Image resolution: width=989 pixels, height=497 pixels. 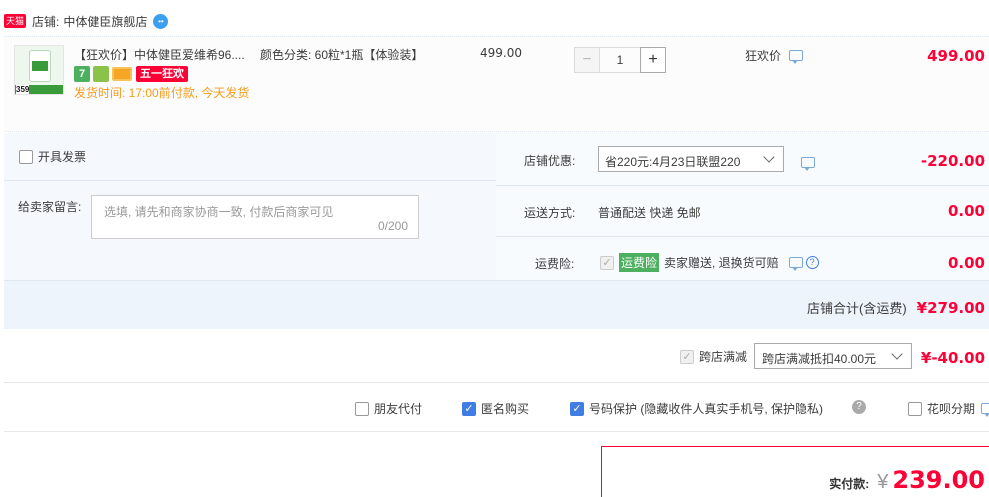 I want to click on shop-discount-amount: -220.00, so click(x=952, y=161).